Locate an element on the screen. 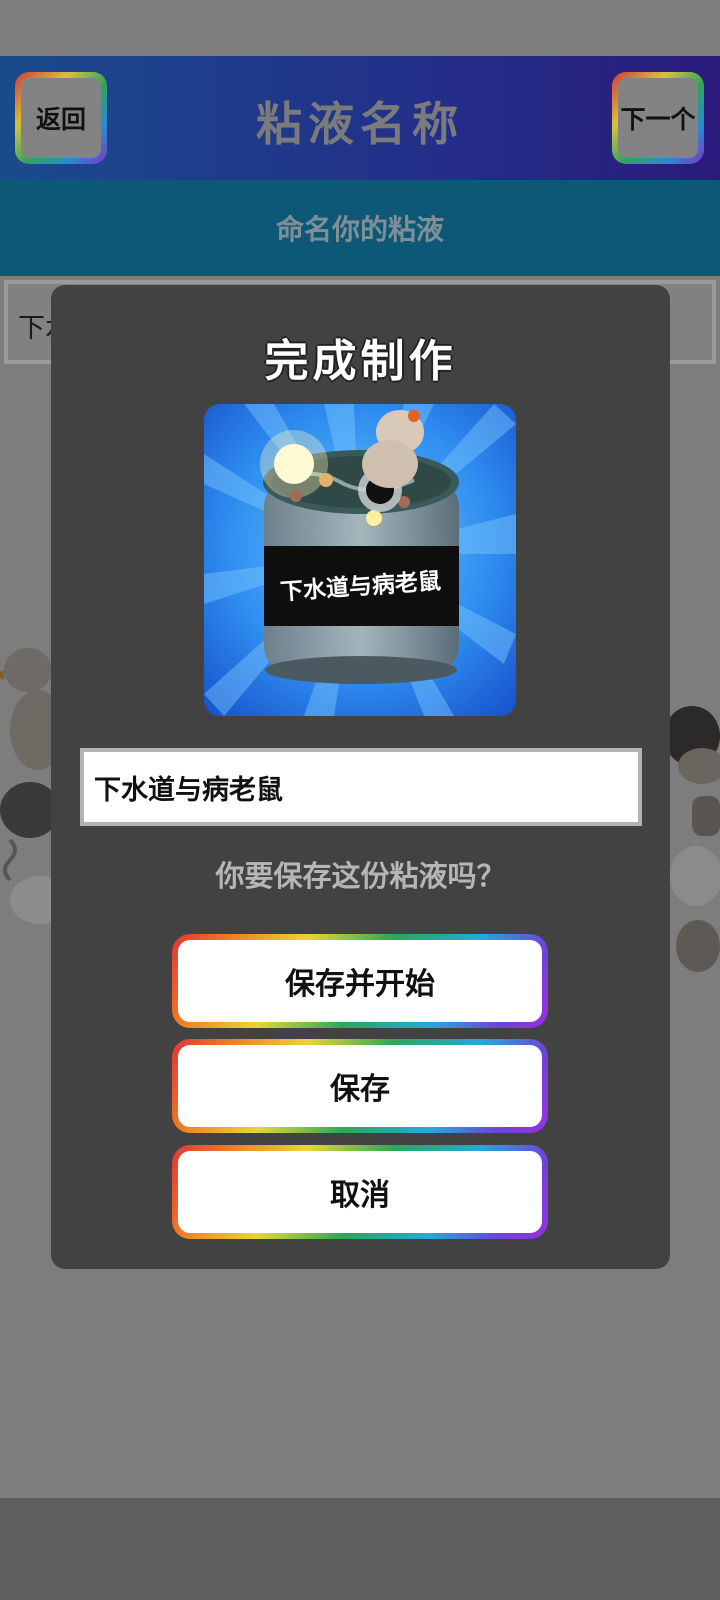 The image size is (720, 1600). cancel-label: 取消 is located at coordinates (360, 1192).